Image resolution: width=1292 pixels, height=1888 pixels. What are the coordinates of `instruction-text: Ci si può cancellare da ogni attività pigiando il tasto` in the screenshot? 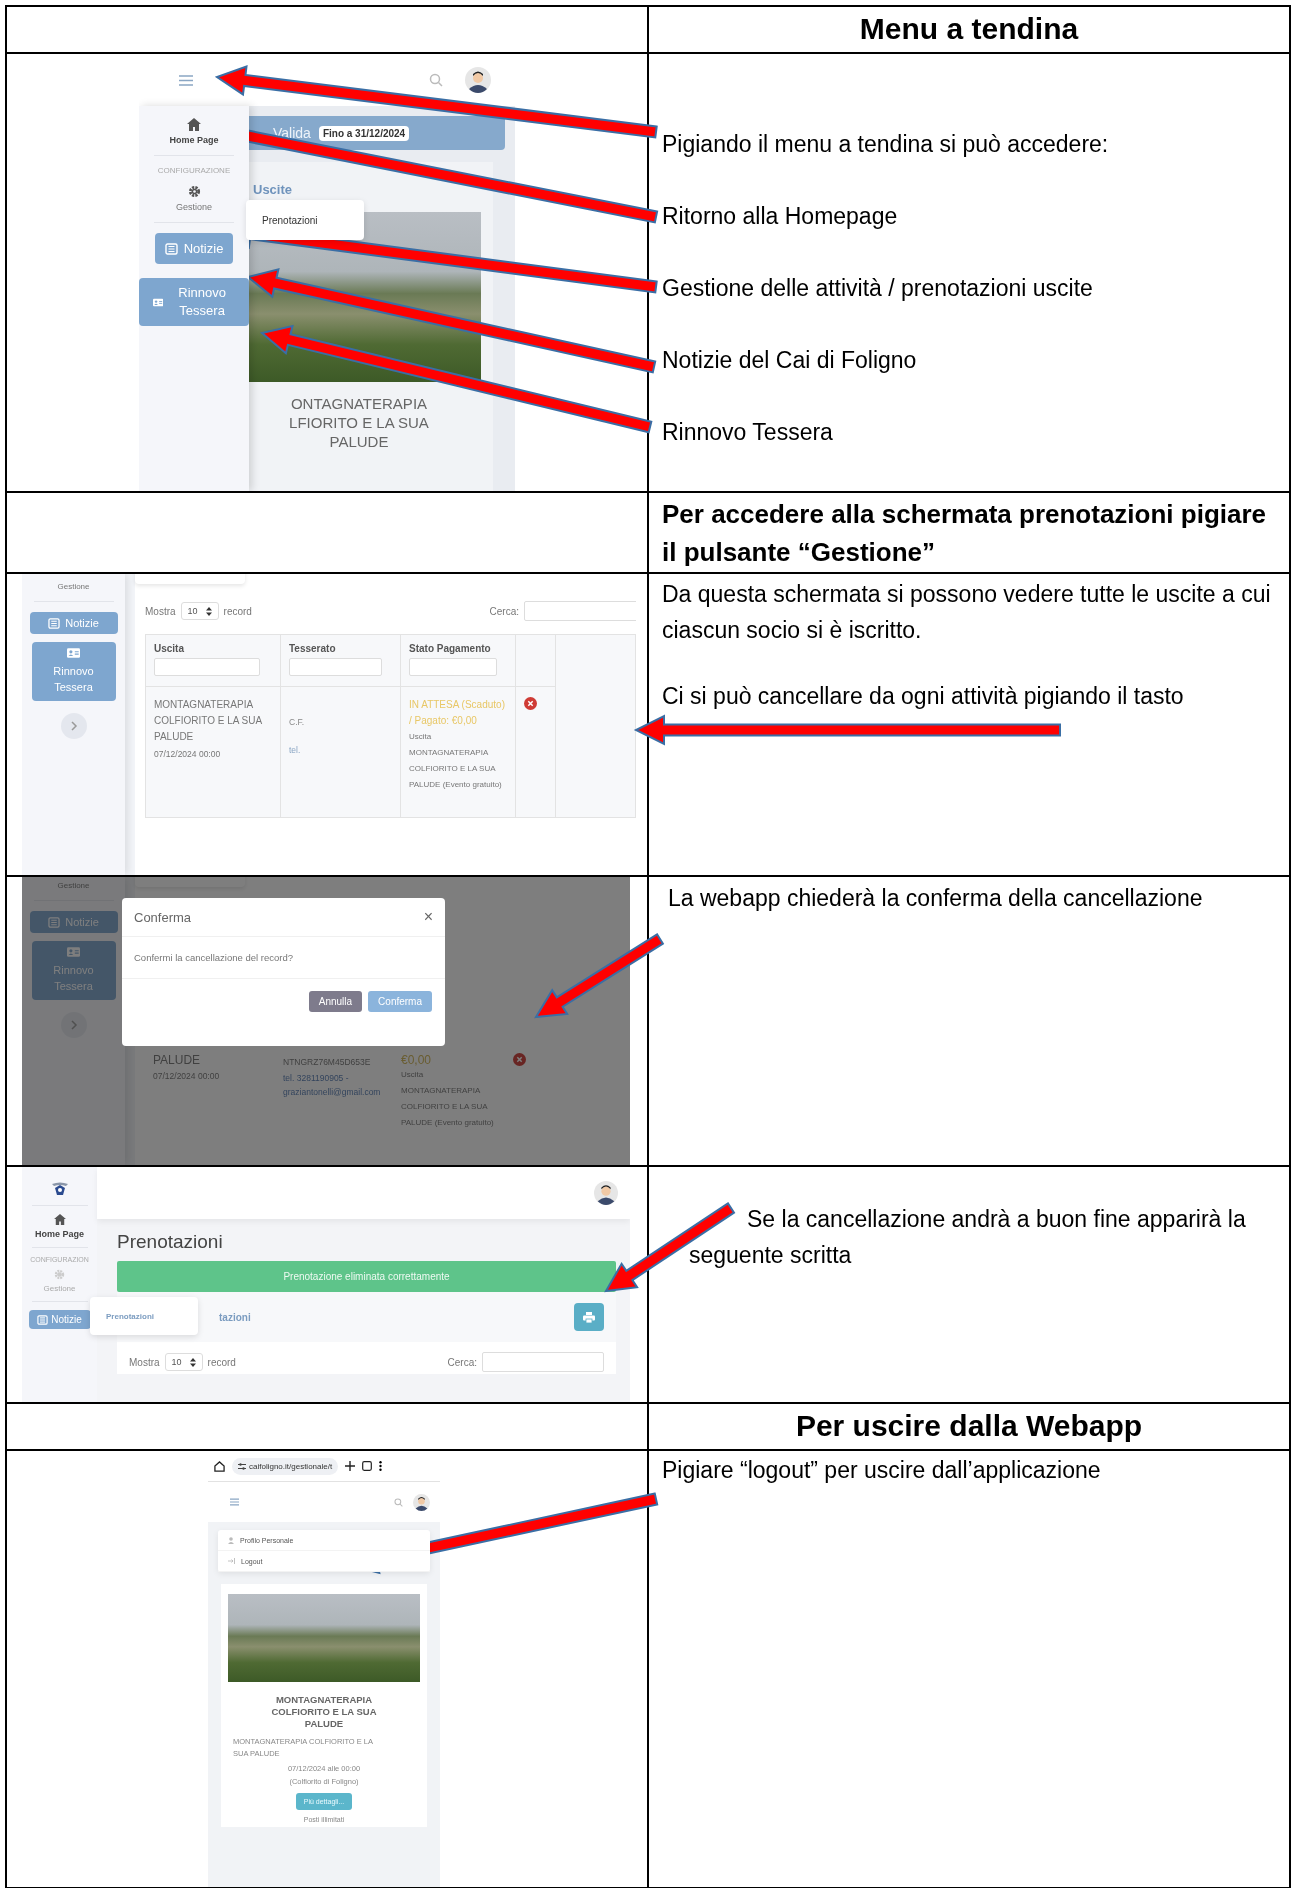 It's located at (923, 696).